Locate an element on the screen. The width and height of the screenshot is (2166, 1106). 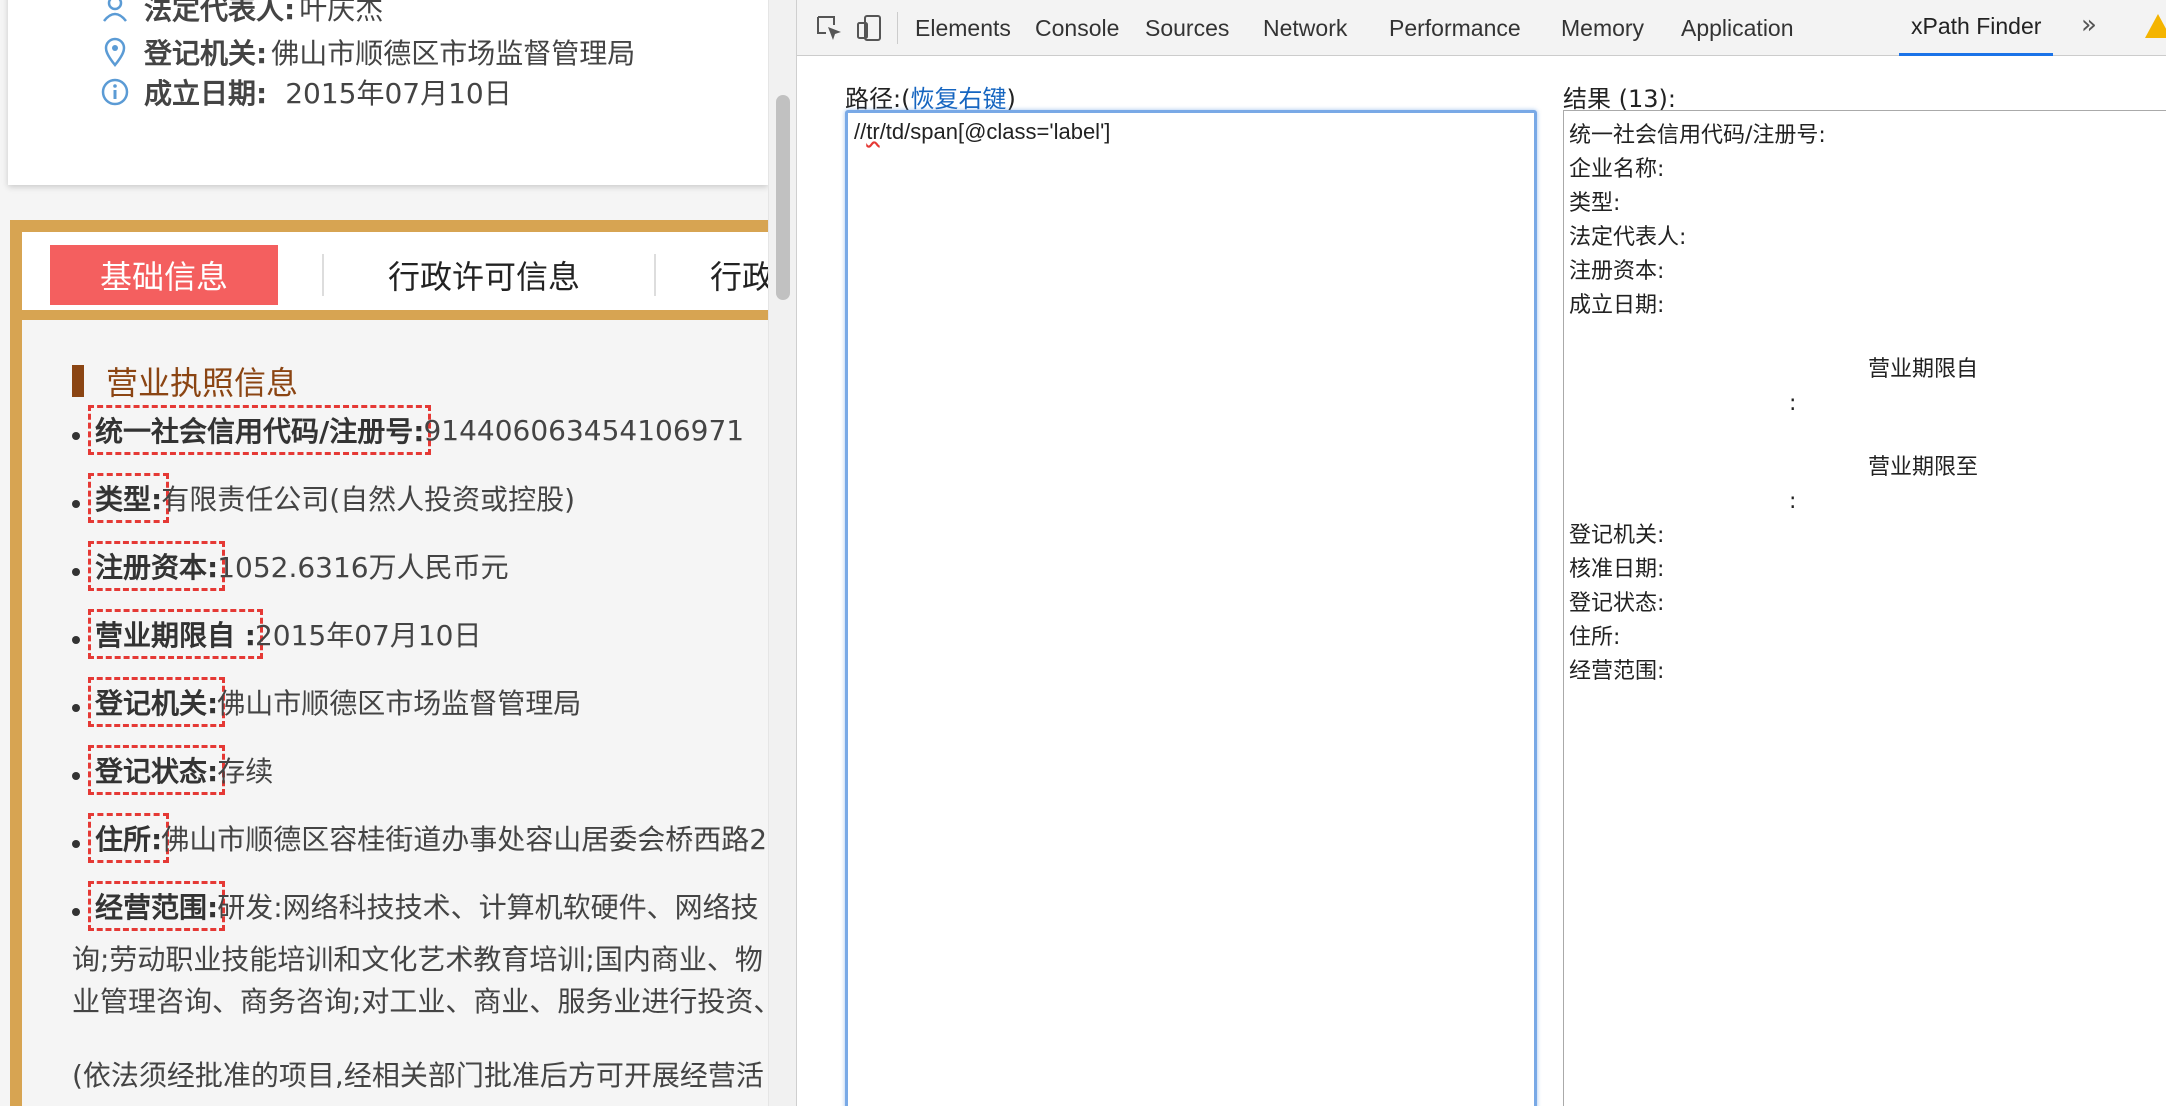
xpath-prefix: // is located at coordinates (860, 131).